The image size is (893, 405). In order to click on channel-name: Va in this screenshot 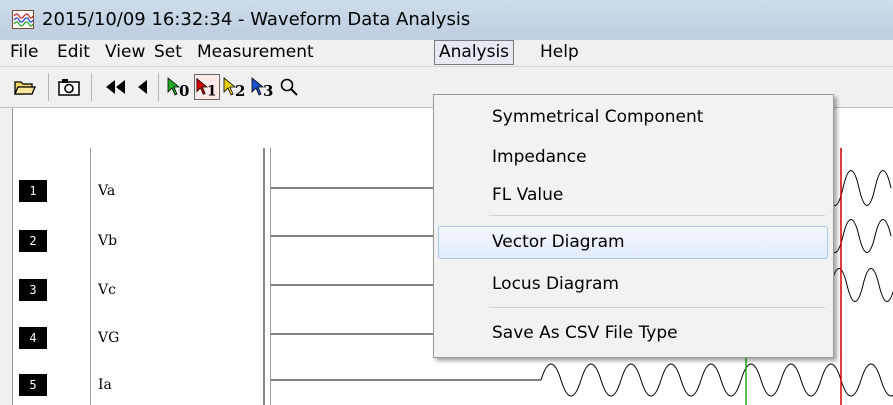, I will do `click(107, 191)`.